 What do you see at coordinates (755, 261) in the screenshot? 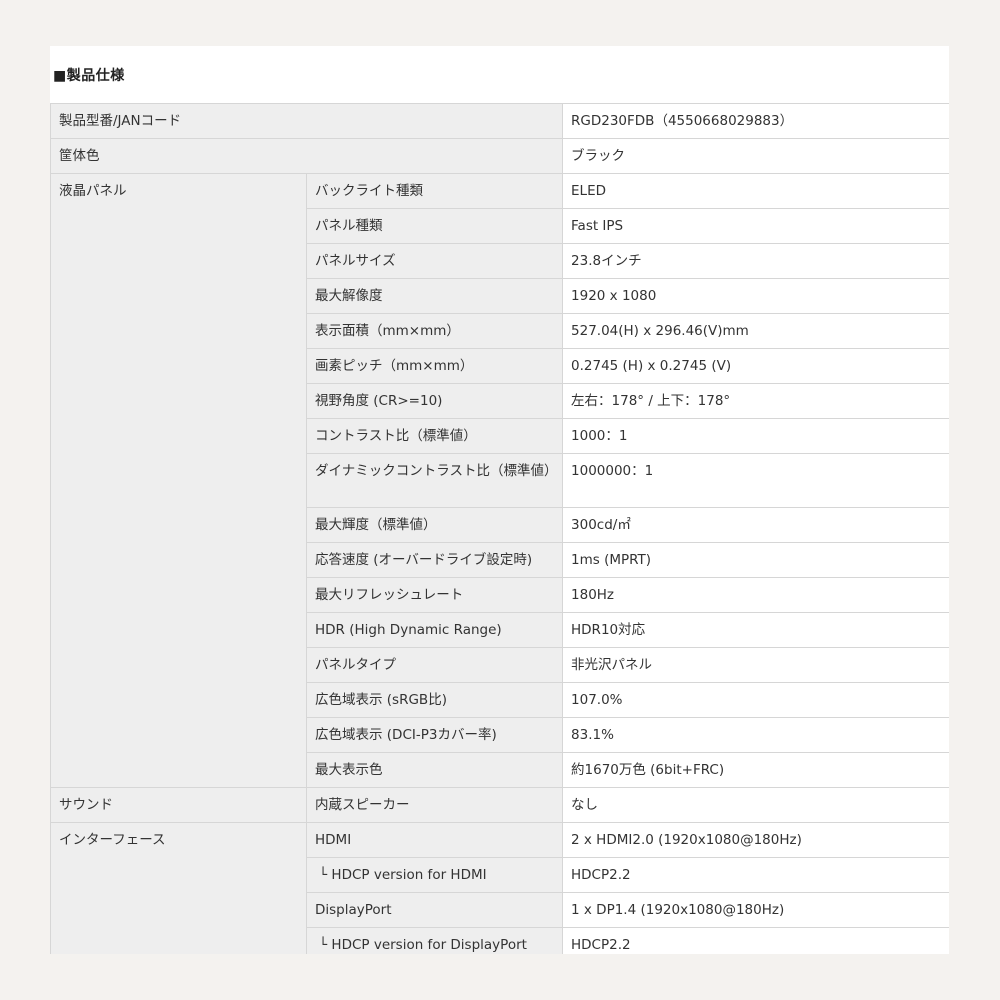
I see `spec-value: 23.8インチ` at bounding box center [755, 261].